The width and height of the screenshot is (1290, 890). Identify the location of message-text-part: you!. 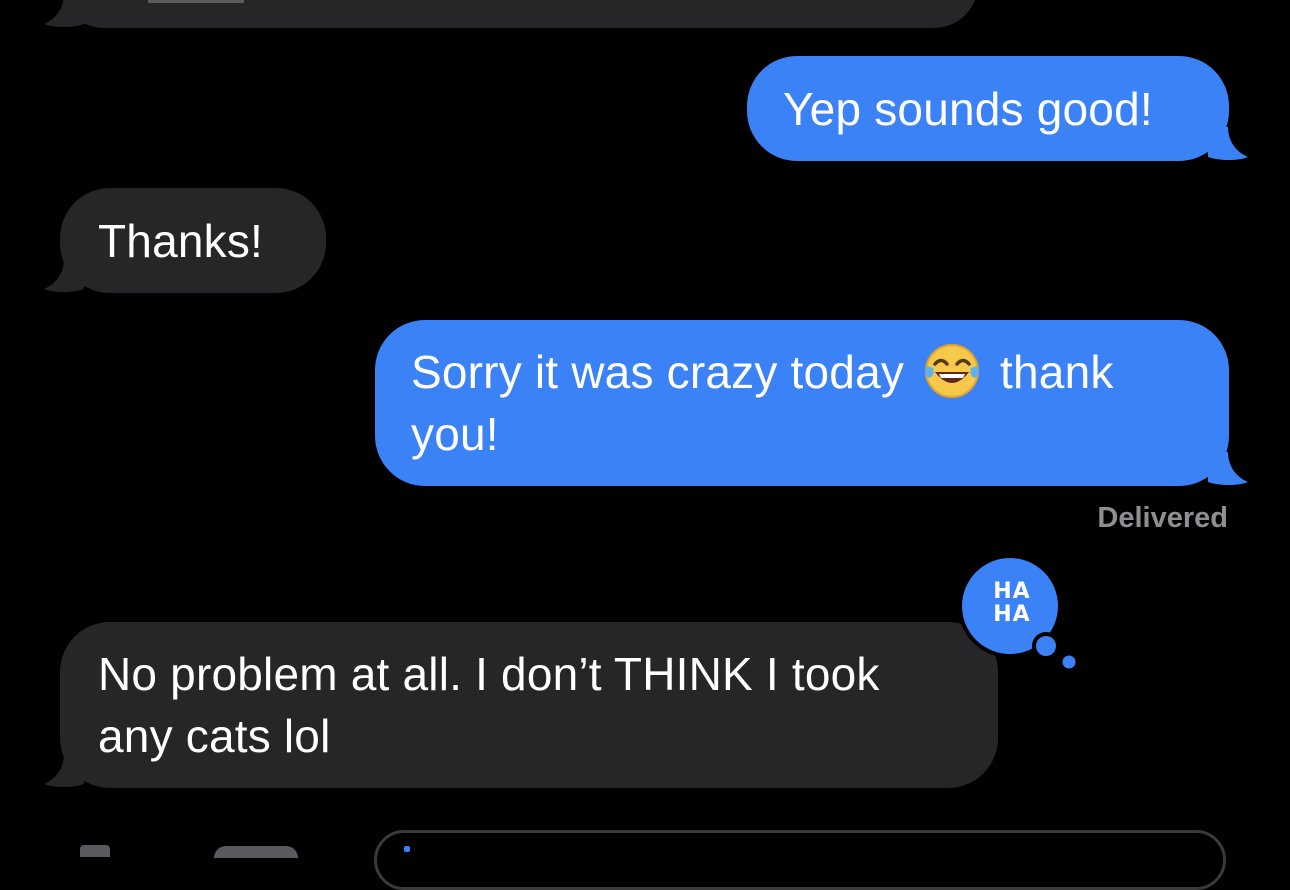
(455, 434).